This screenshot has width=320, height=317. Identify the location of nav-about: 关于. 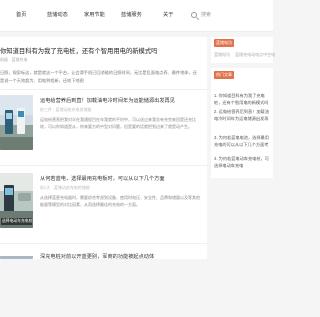
(168, 14).